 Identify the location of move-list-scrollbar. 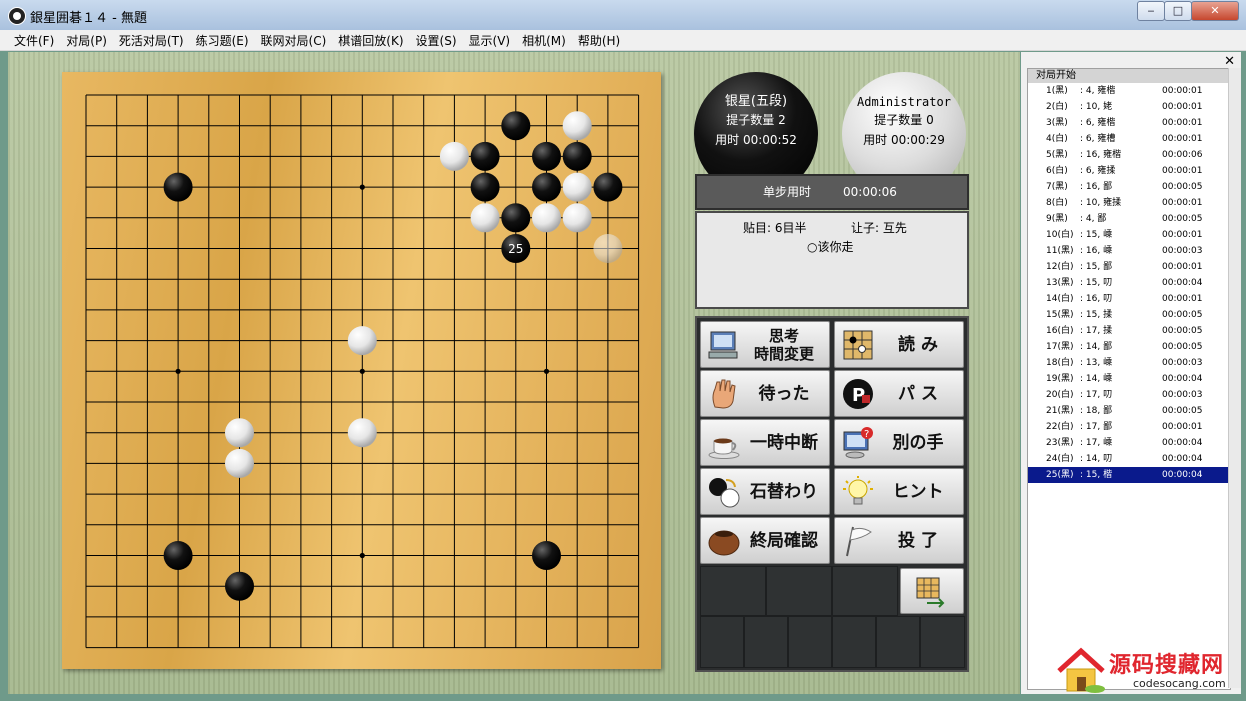
(1234, 378).